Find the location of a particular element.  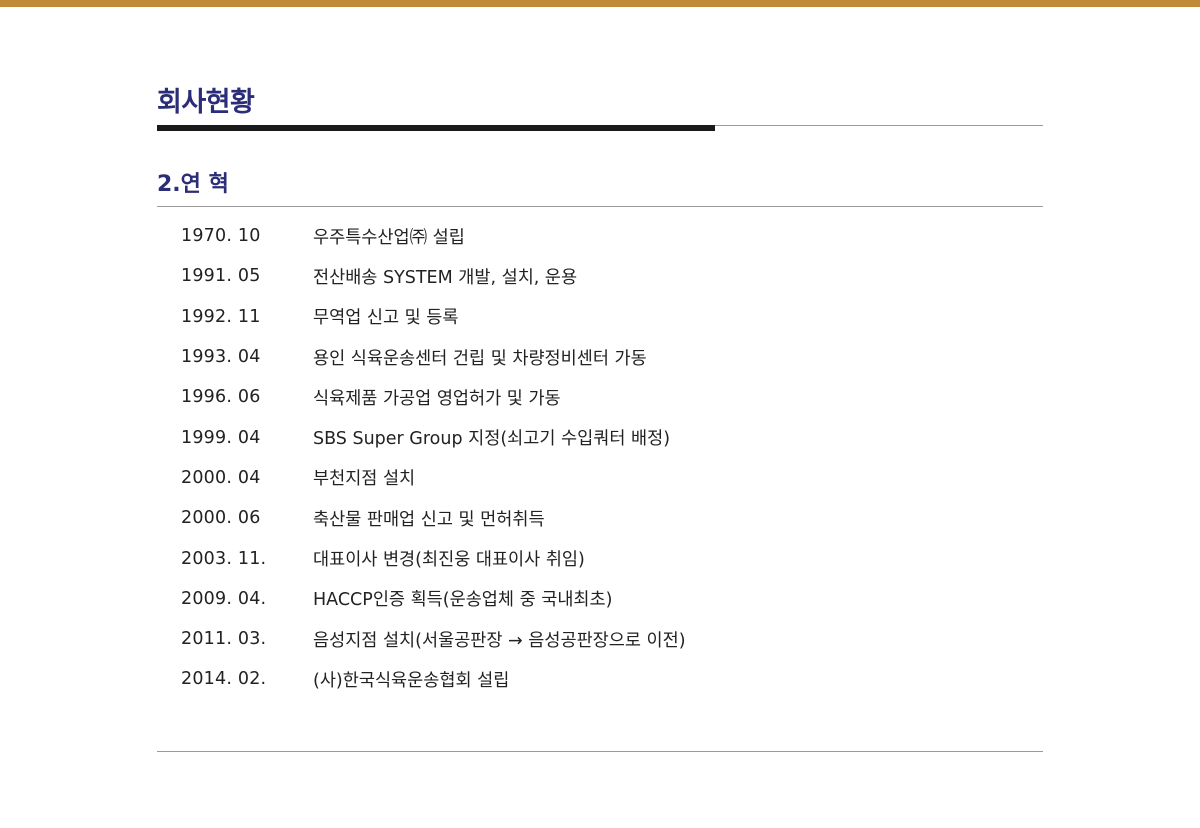

history-date: 1970. 10 is located at coordinates (221, 236).